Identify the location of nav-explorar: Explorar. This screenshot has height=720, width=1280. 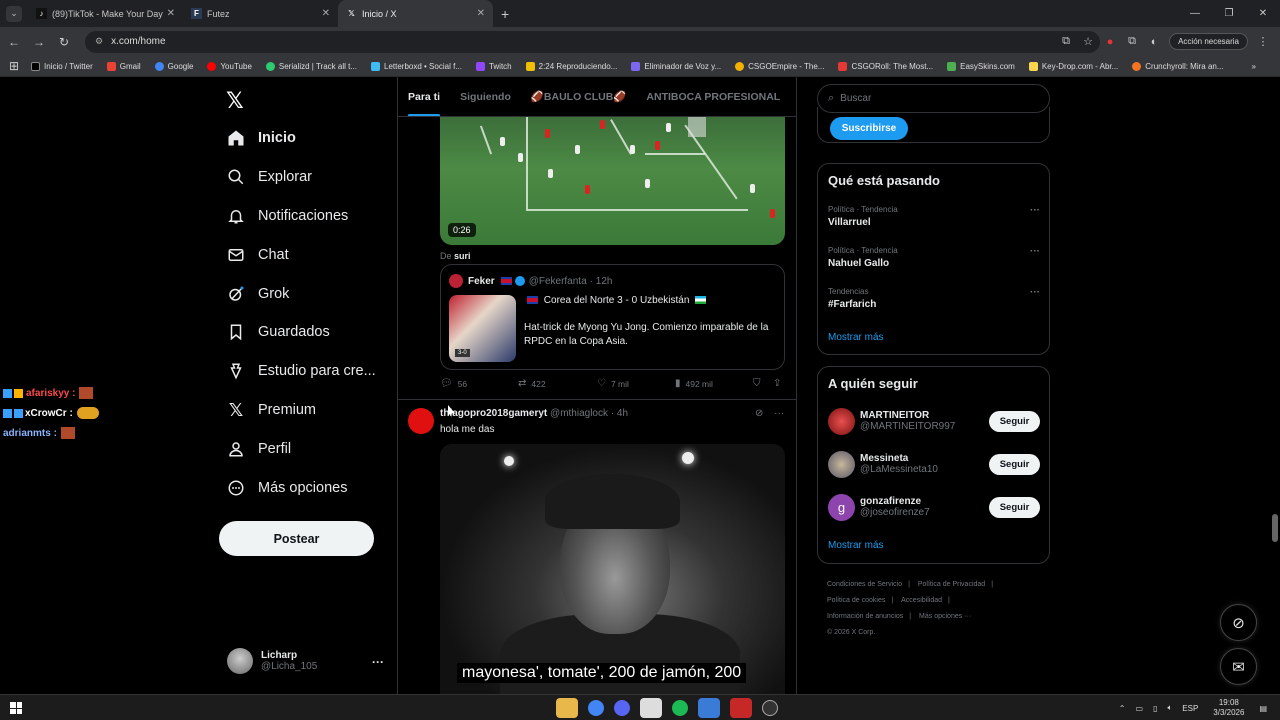
(269, 177).